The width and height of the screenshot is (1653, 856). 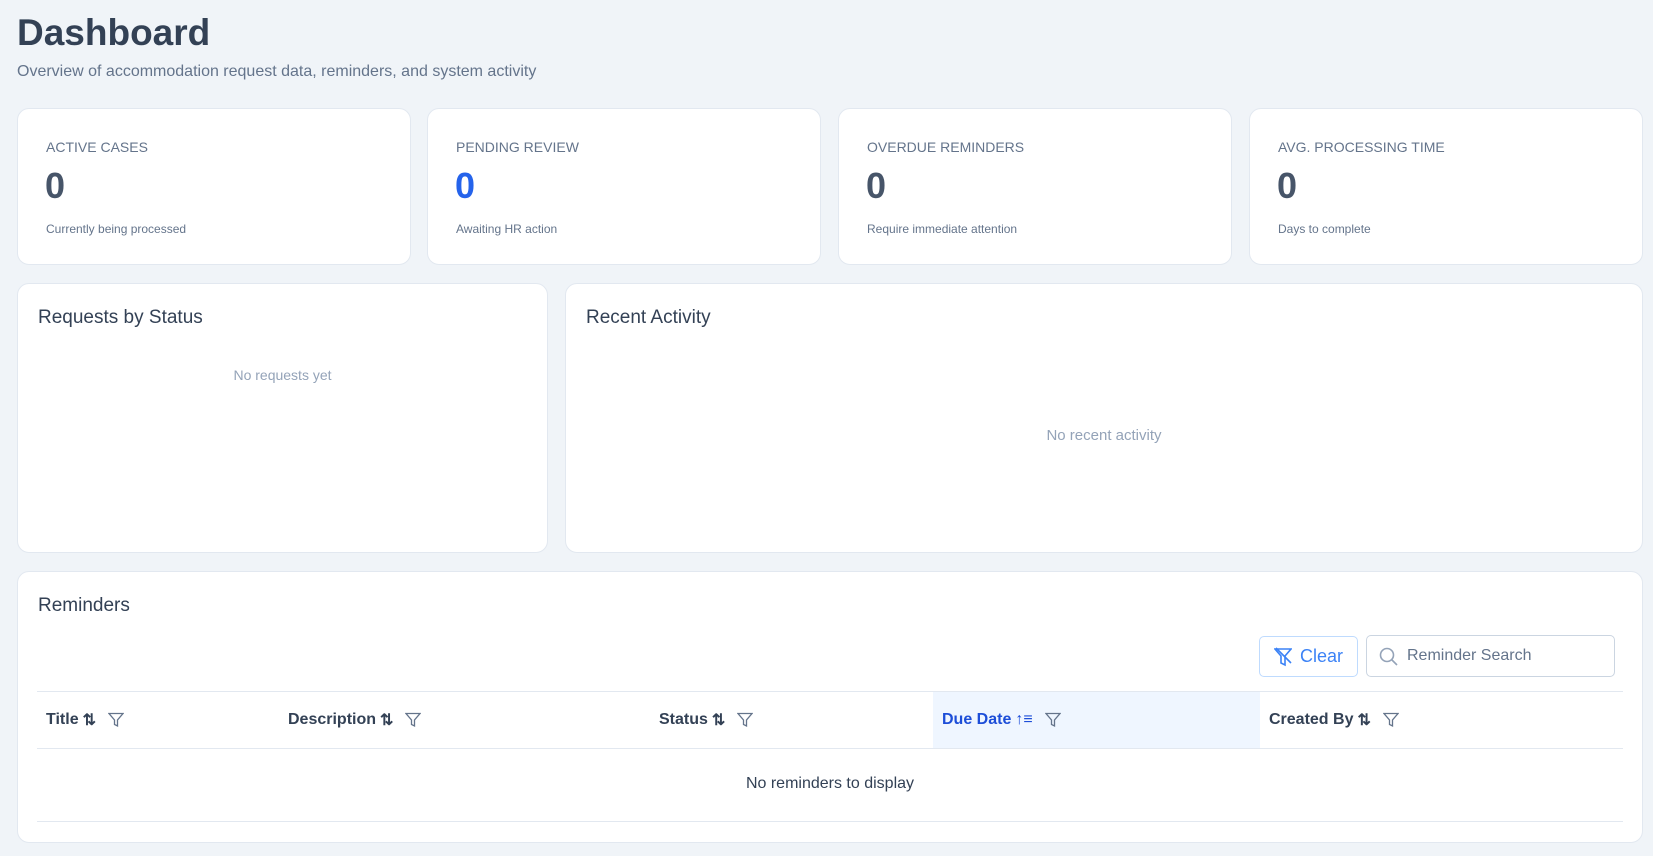 I want to click on column-label: Status, so click(x=683, y=719).